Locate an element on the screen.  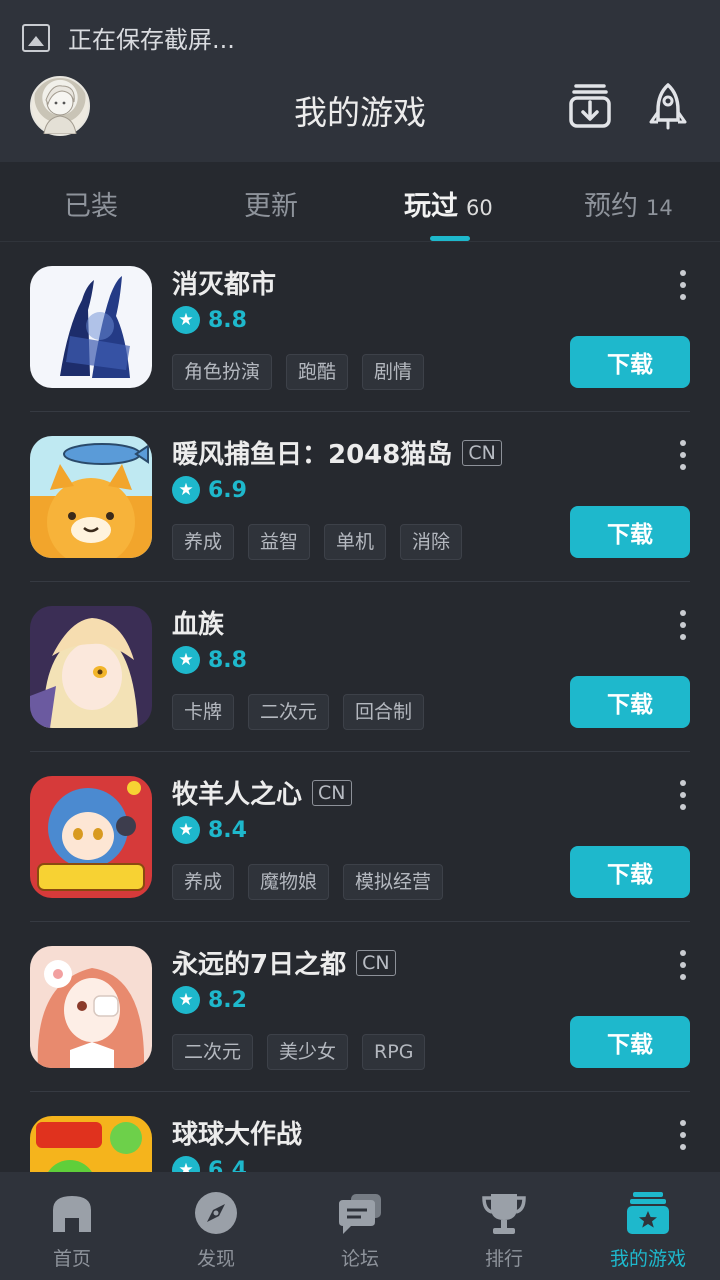
image-icon is located at coordinates (36, 37).